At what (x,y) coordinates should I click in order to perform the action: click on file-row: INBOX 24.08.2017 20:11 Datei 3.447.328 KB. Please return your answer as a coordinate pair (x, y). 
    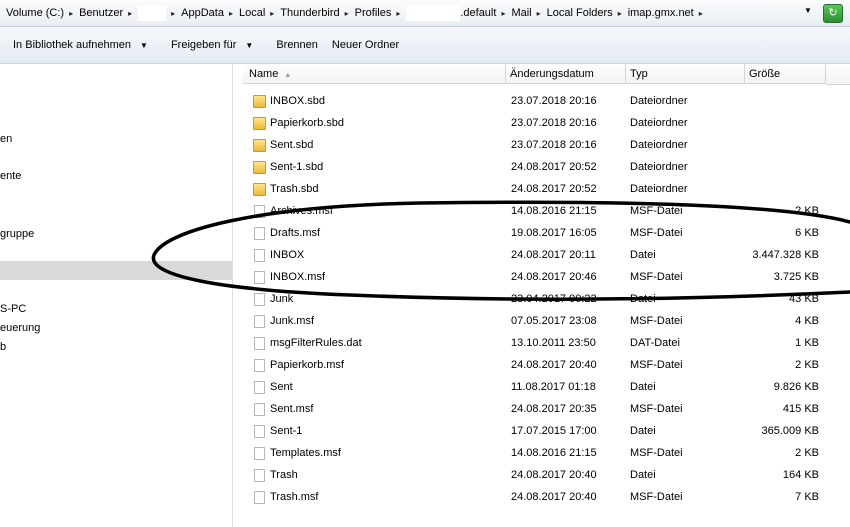
    Looking at the image, I should click on (541, 256).